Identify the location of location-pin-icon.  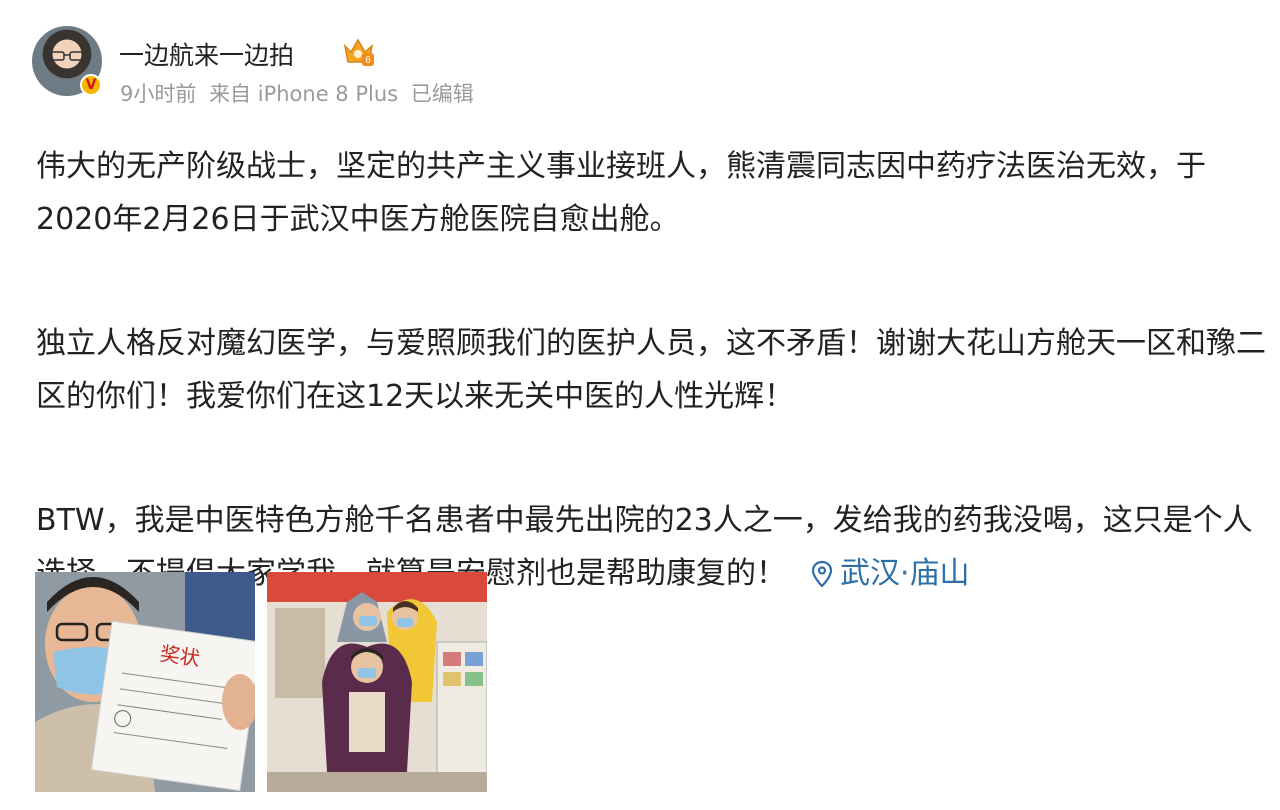
(822, 574).